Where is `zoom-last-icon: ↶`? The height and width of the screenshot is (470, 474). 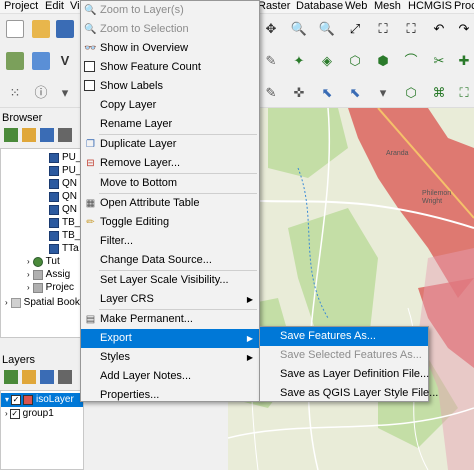
zoom-last-icon: ↶ is located at coordinates (439, 29).